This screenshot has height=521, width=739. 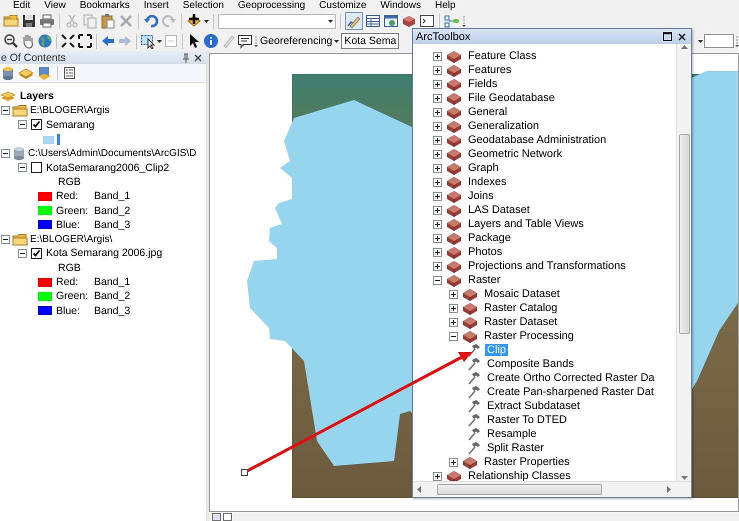 I want to click on popup-icon, so click(x=245, y=41).